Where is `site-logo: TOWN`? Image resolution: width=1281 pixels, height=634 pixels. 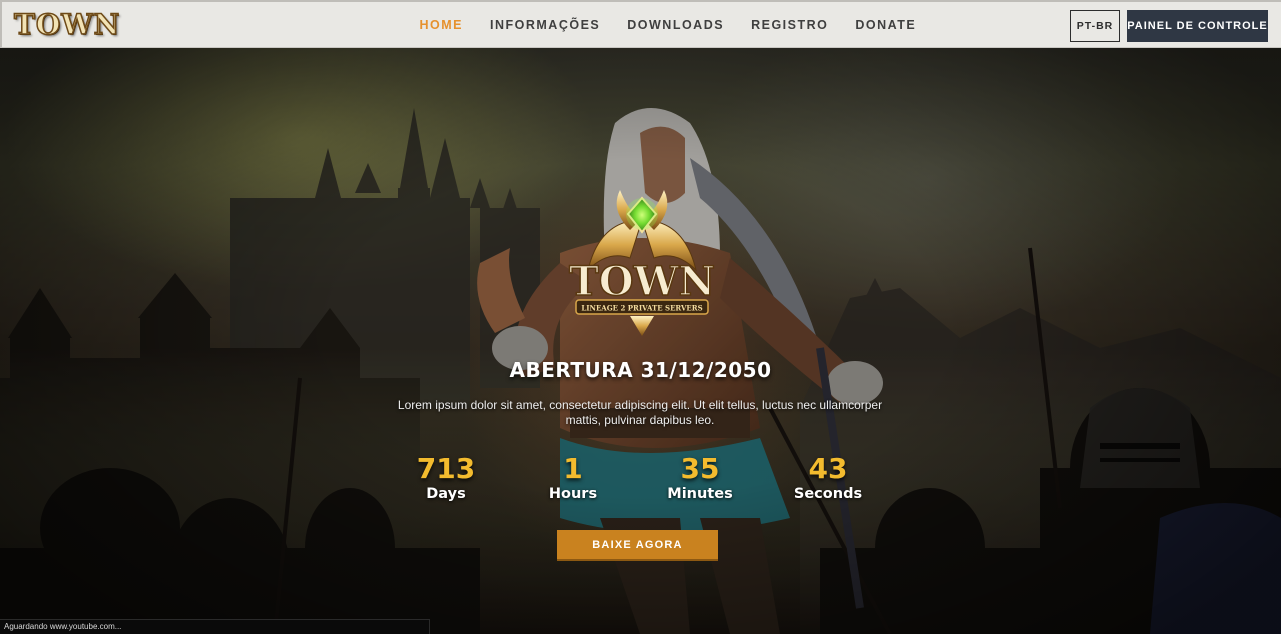 site-logo: TOWN is located at coordinates (66, 25).